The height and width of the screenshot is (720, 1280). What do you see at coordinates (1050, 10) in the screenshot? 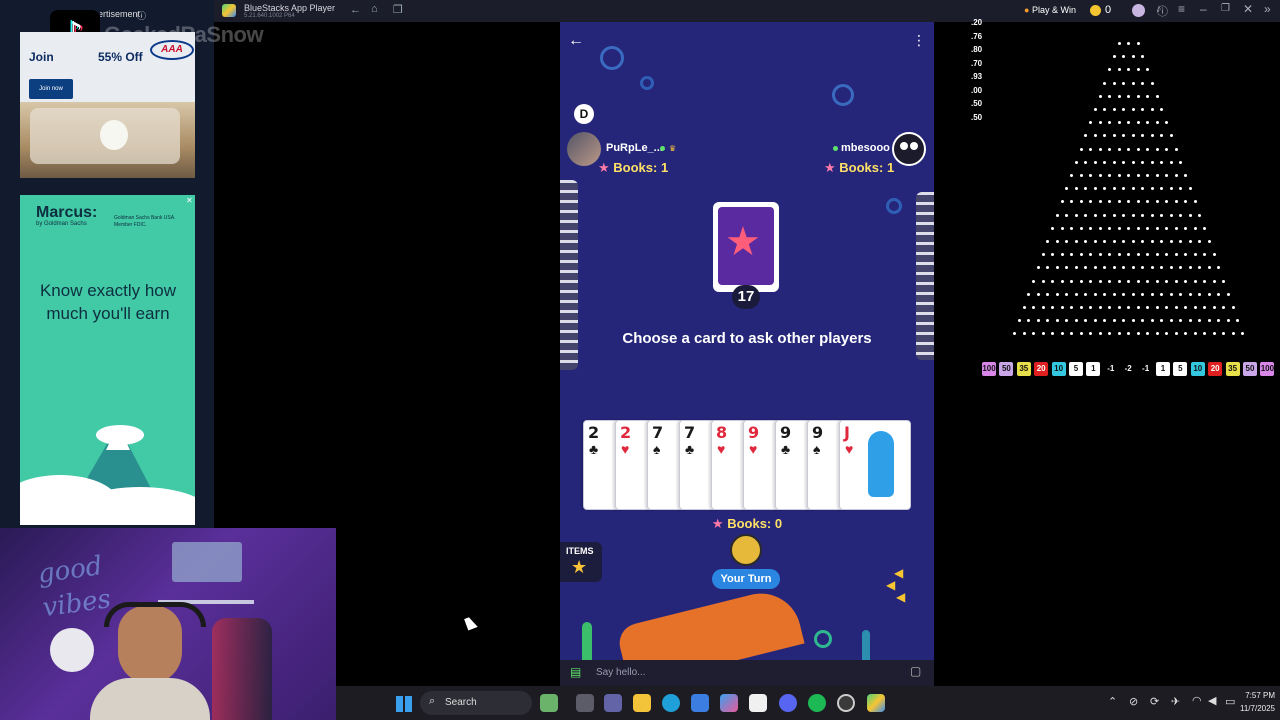
I see `play-win-button: ● Play & Win` at bounding box center [1050, 10].